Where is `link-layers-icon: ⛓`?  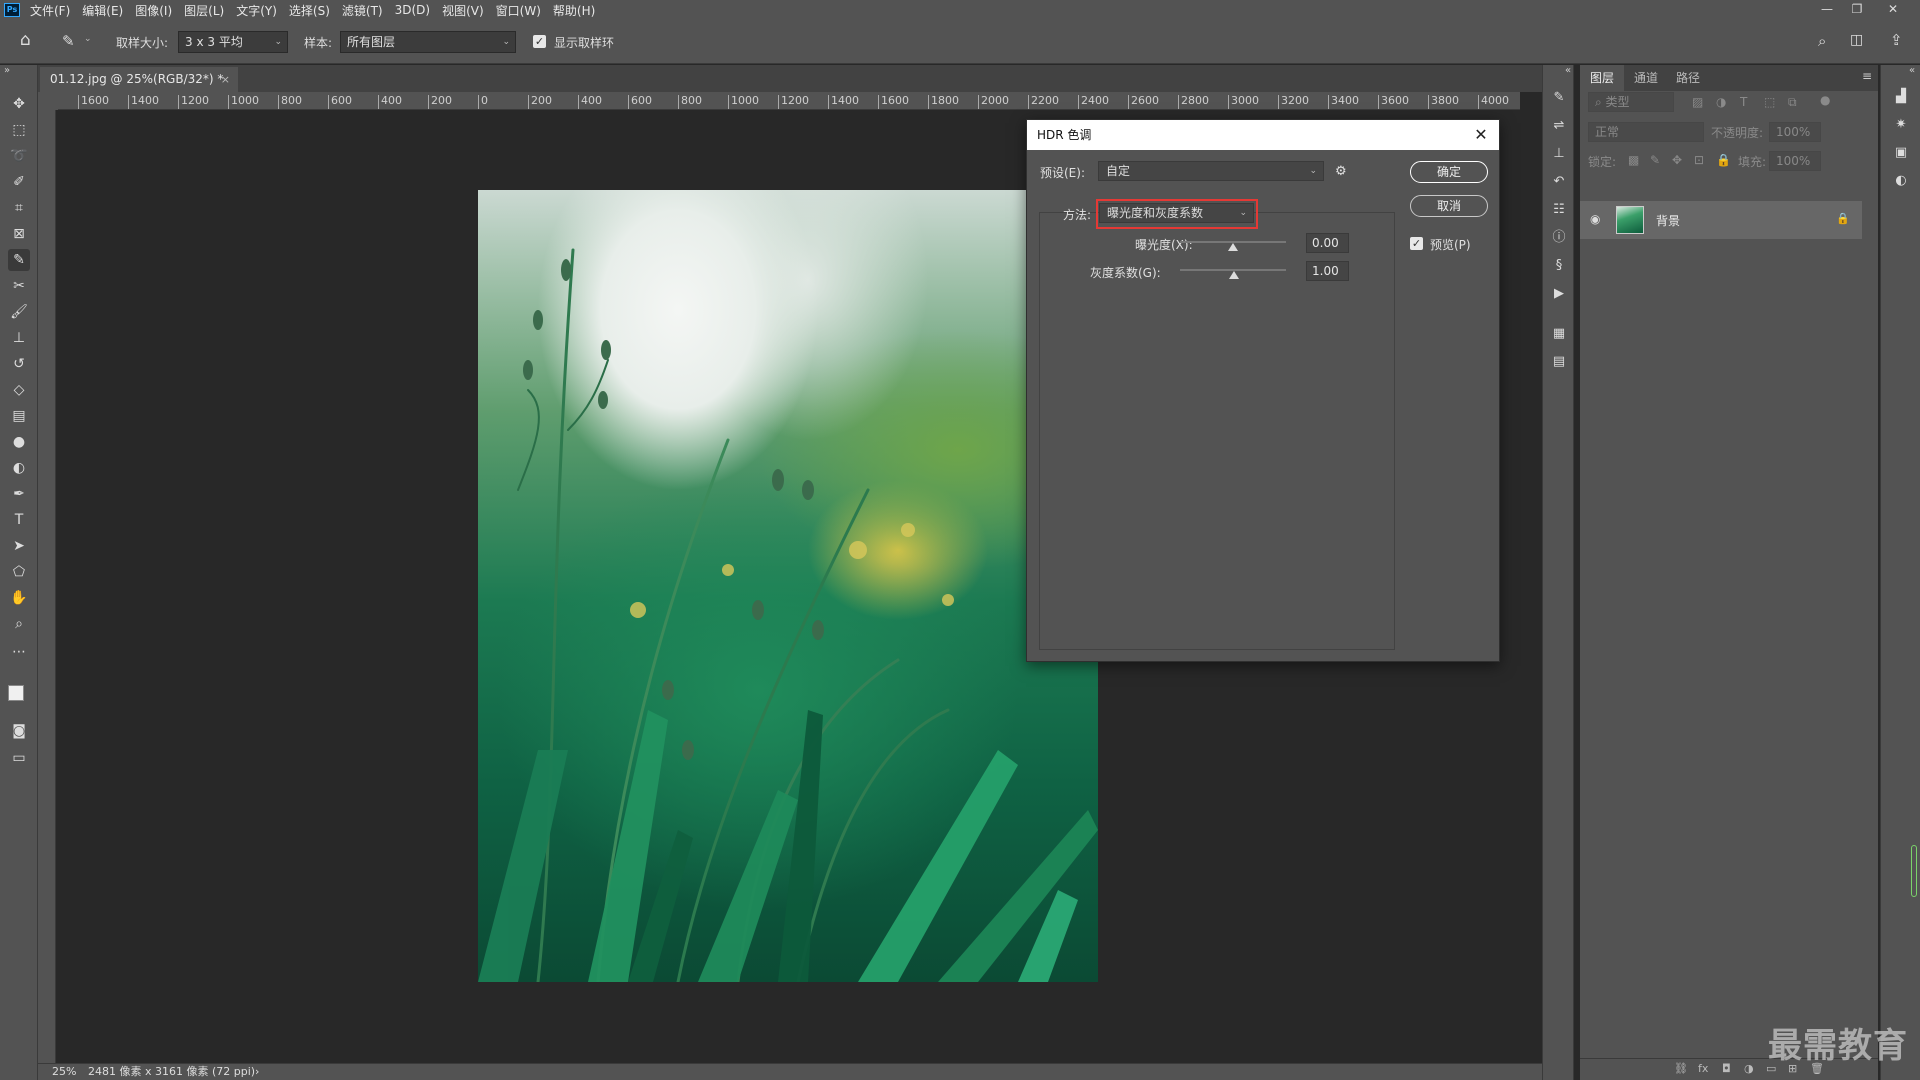 link-layers-icon: ⛓ is located at coordinates (1681, 1068).